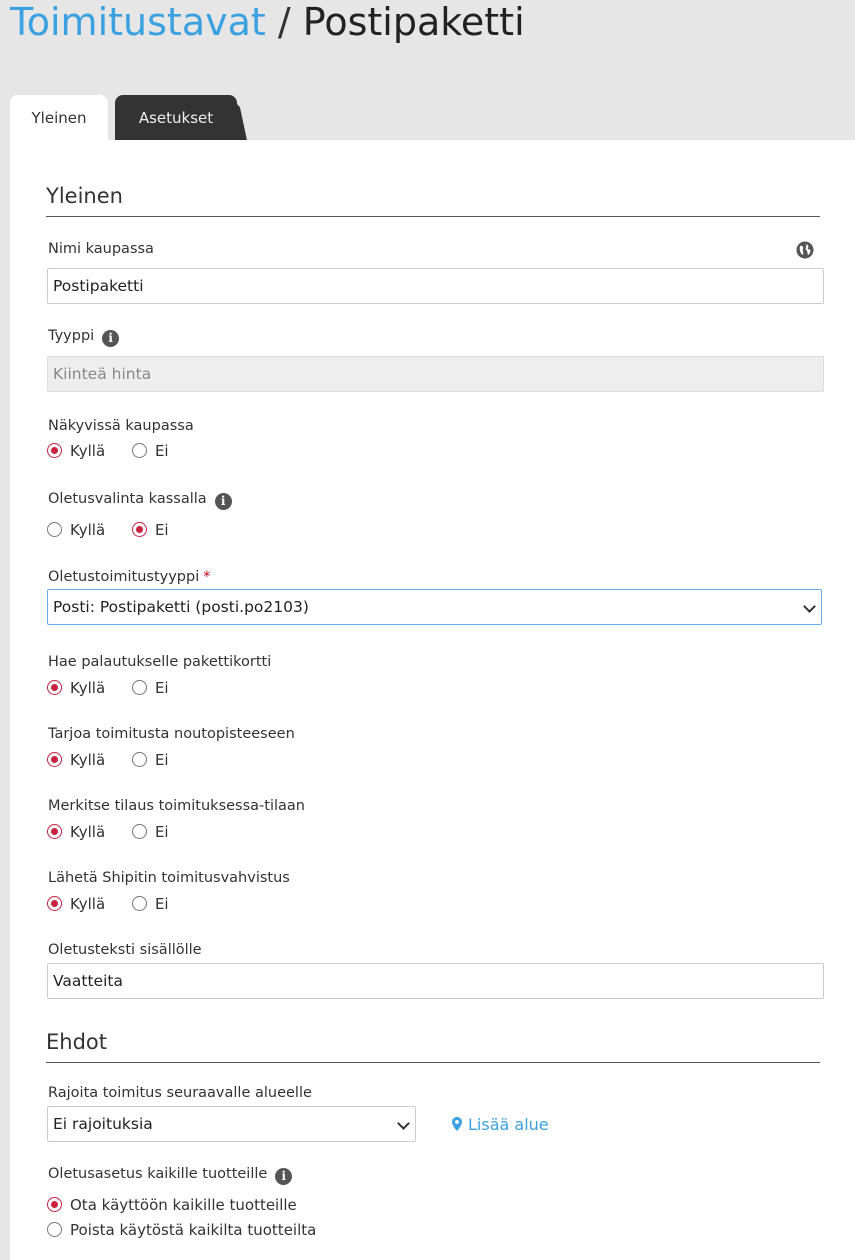 The height and width of the screenshot is (1260, 855). Describe the element at coordinates (181, 607) in the screenshot. I see `default-type-select-value: Posti: Postipaketti (posti.po2103)` at that location.